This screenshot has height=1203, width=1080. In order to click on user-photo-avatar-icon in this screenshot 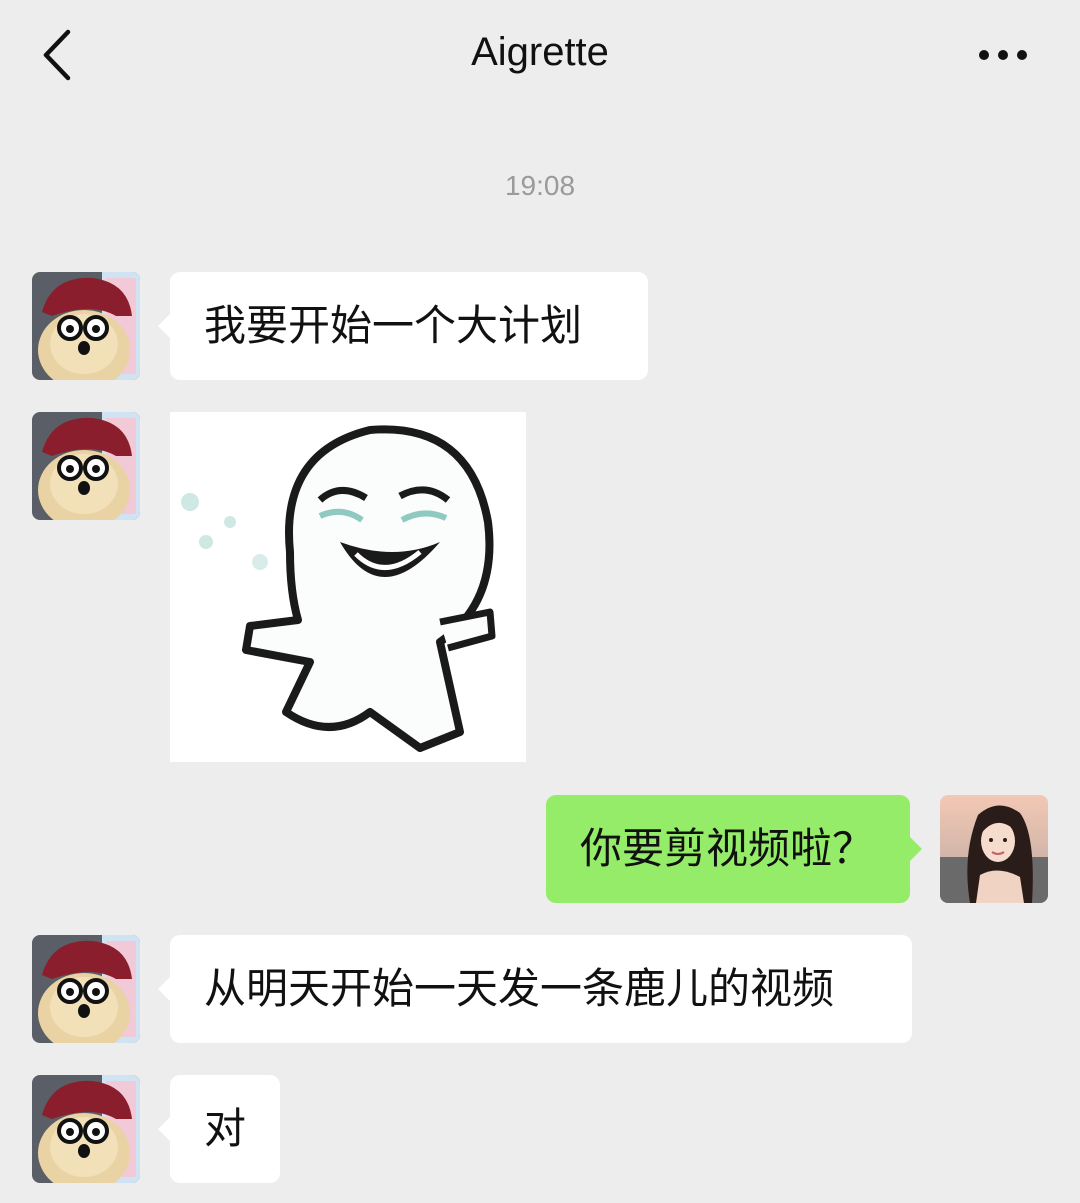, I will do `click(994, 849)`.